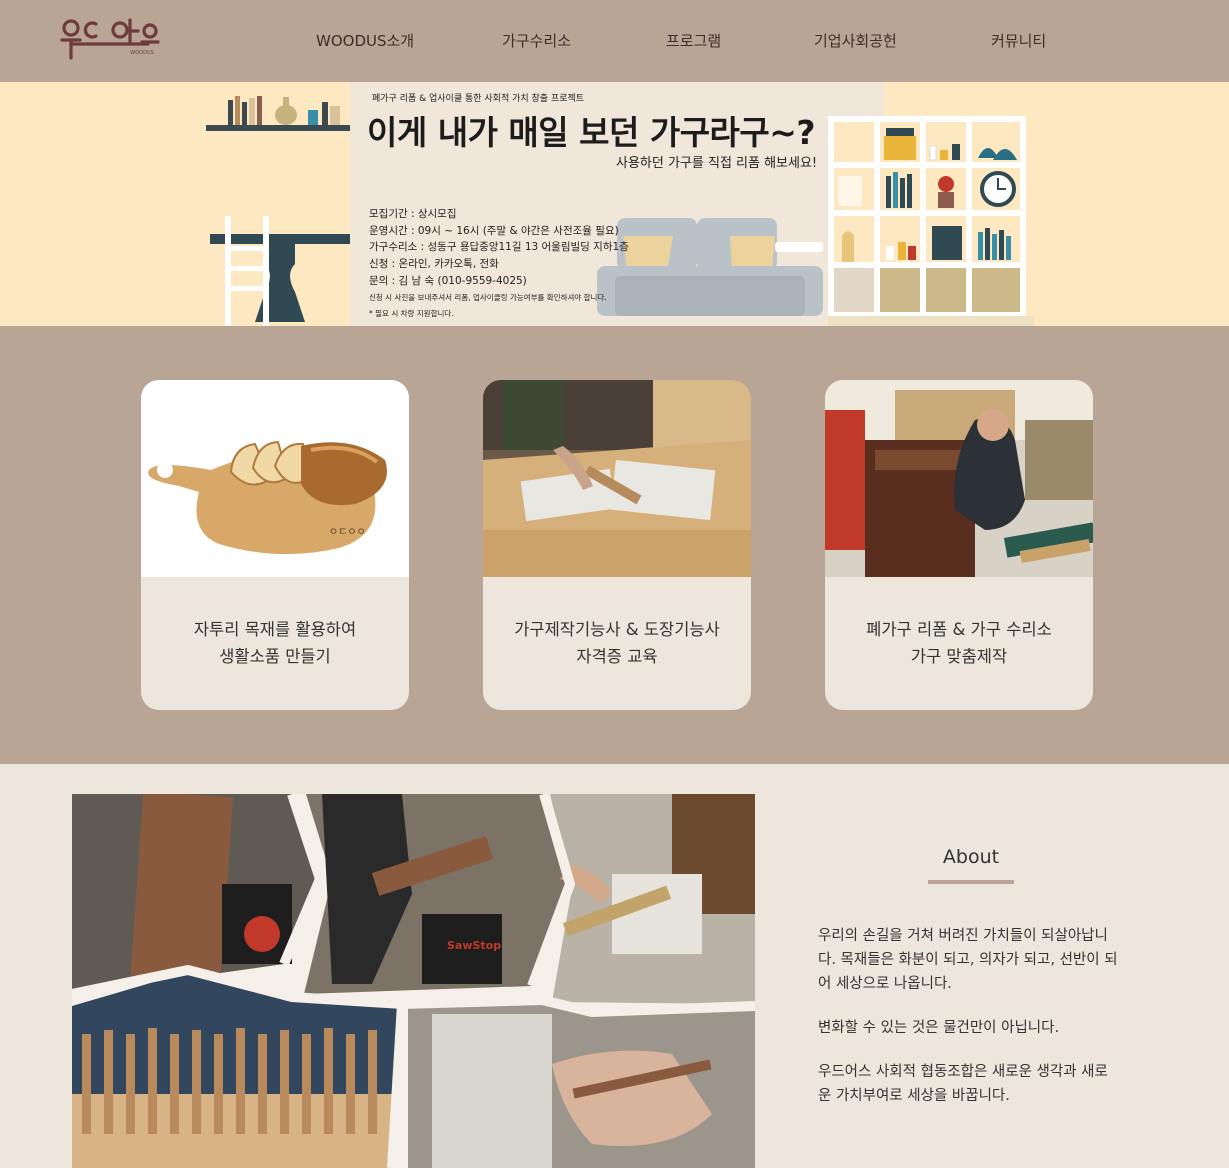 The height and width of the screenshot is (1168, 1229). What do you see at coordinates (1018, 40) in the screenshot?
I see `nav-community: 커뮤니티` at bounding box center [1018, 40].